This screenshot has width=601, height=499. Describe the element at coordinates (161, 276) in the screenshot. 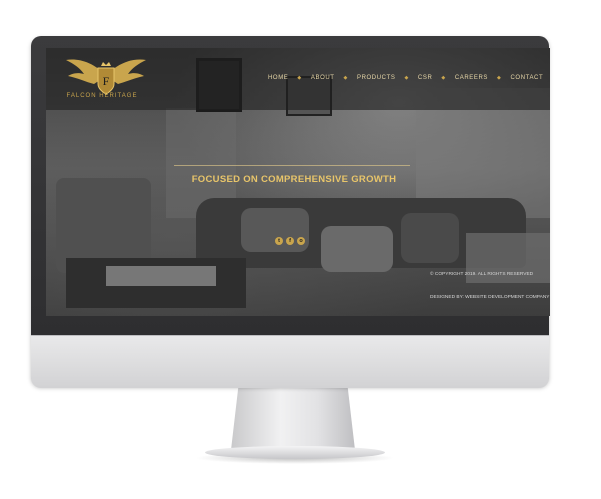

I see `magazines` at that location.